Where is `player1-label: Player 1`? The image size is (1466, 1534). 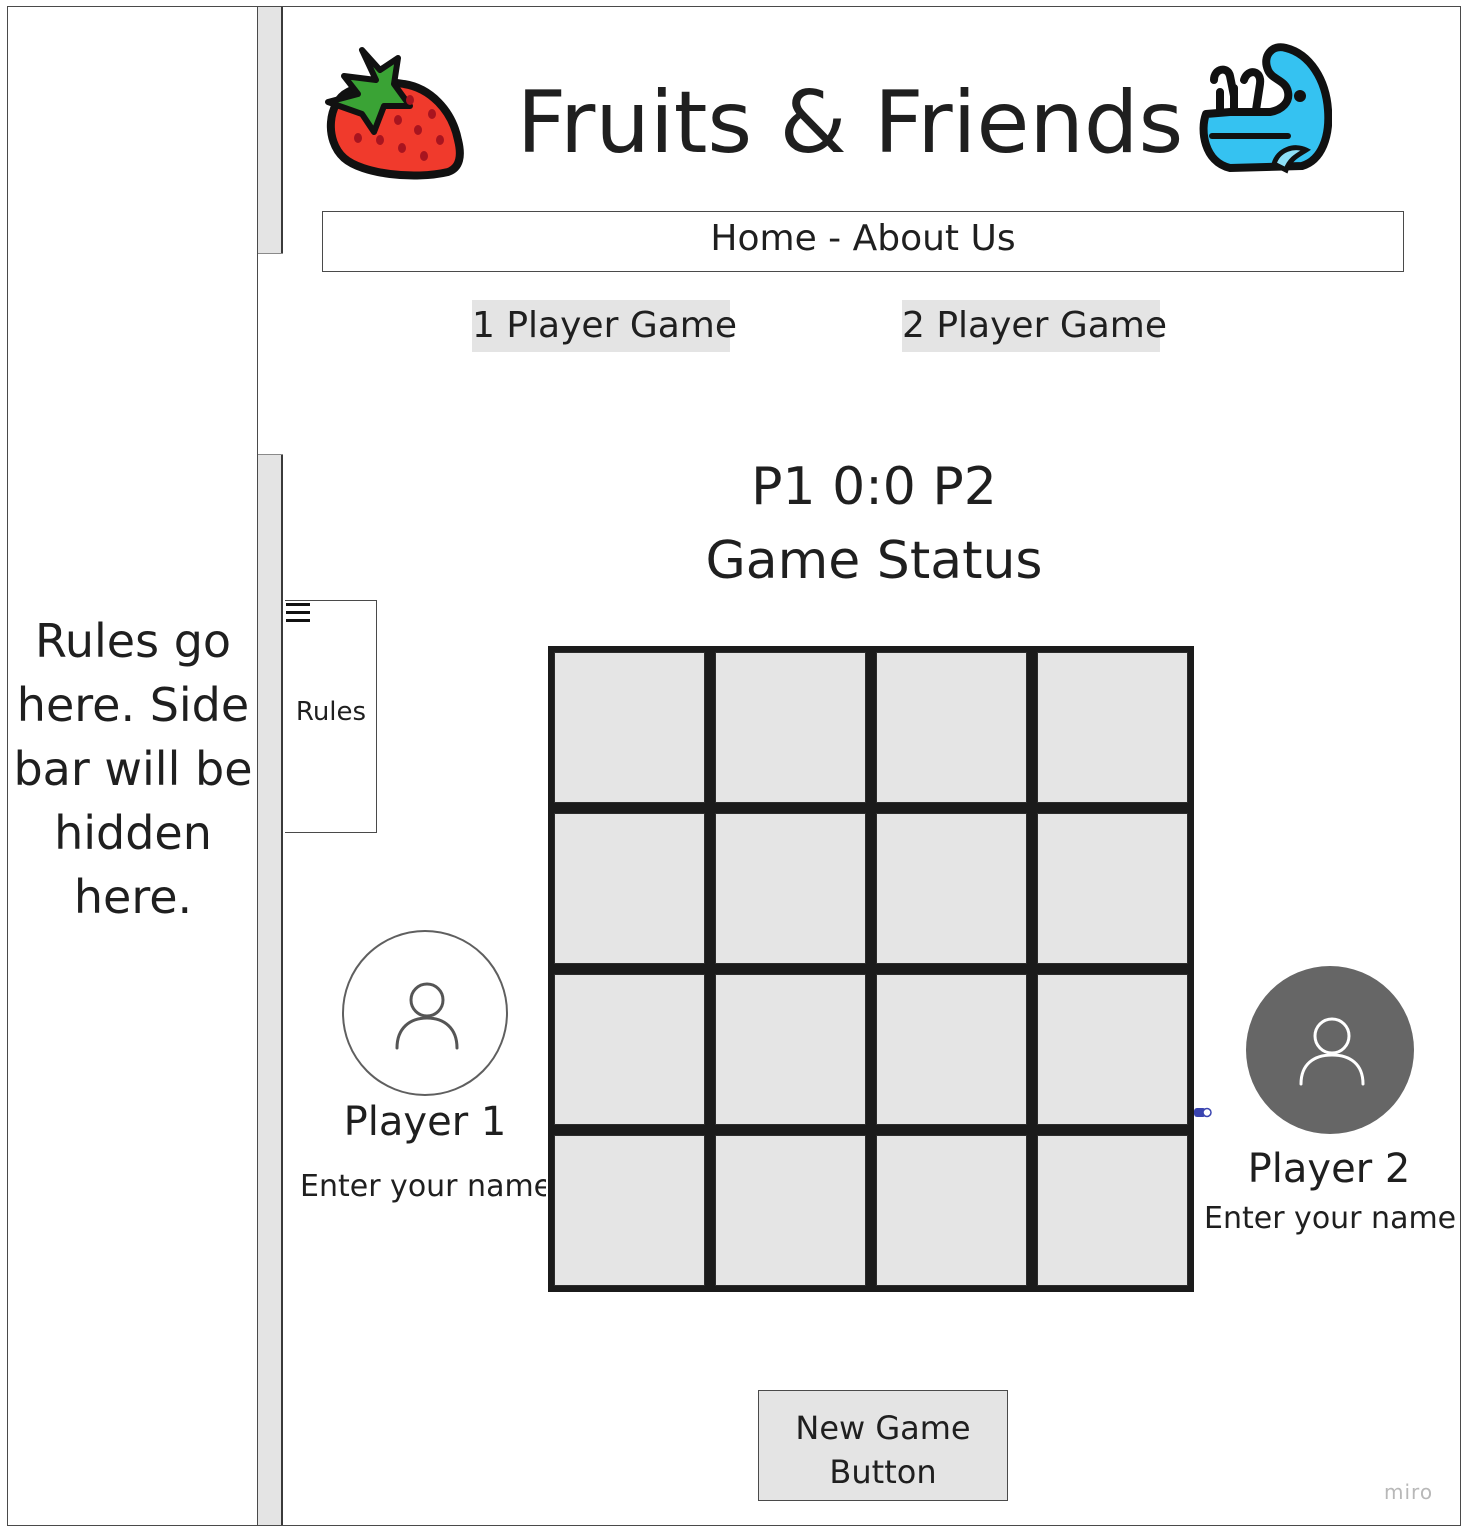 player1-label: Player 1 is located at coordinates (425, 1122).